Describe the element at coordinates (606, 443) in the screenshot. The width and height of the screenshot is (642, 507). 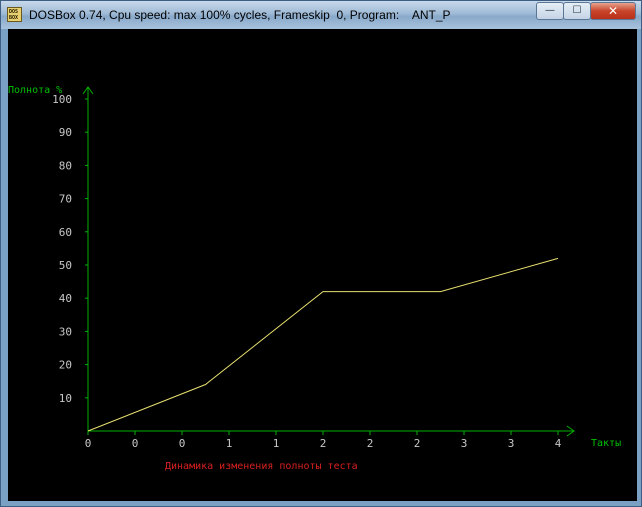
I see `x-axis-label: Такты` at that location.